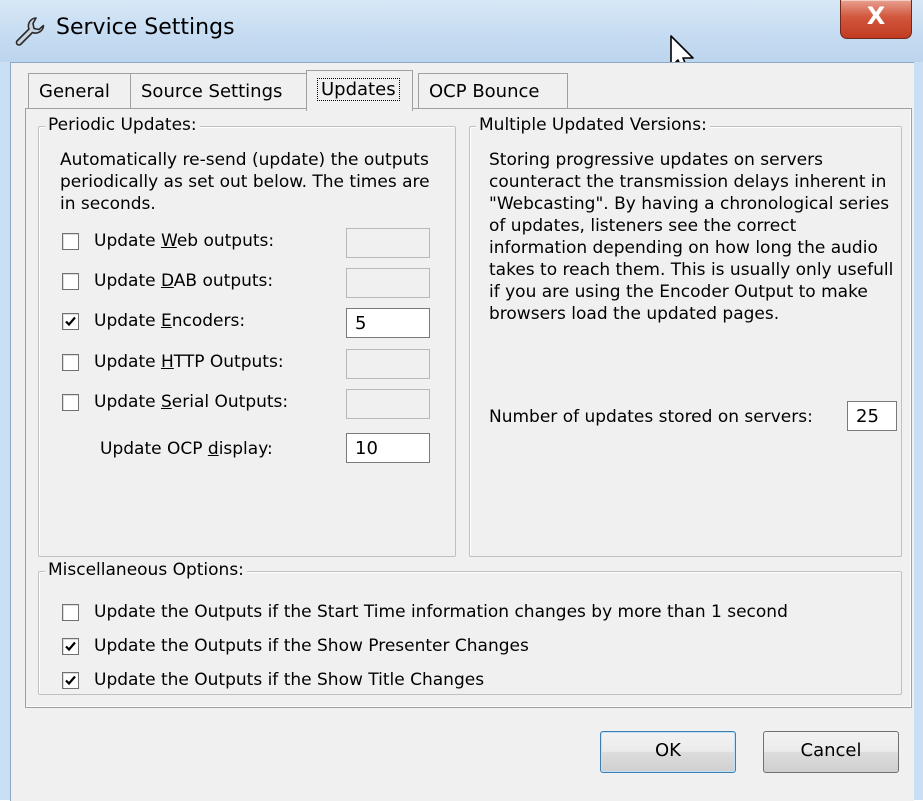 The height and width of the screenshot is (801, 923). I want to click on presenter-checkbox, so click(70, 646).